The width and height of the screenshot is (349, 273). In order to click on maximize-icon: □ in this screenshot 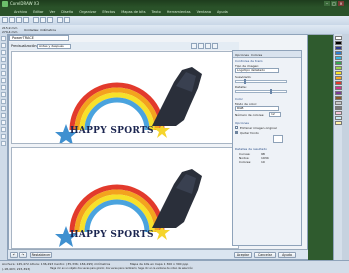, I will do `click(334, 3)`.